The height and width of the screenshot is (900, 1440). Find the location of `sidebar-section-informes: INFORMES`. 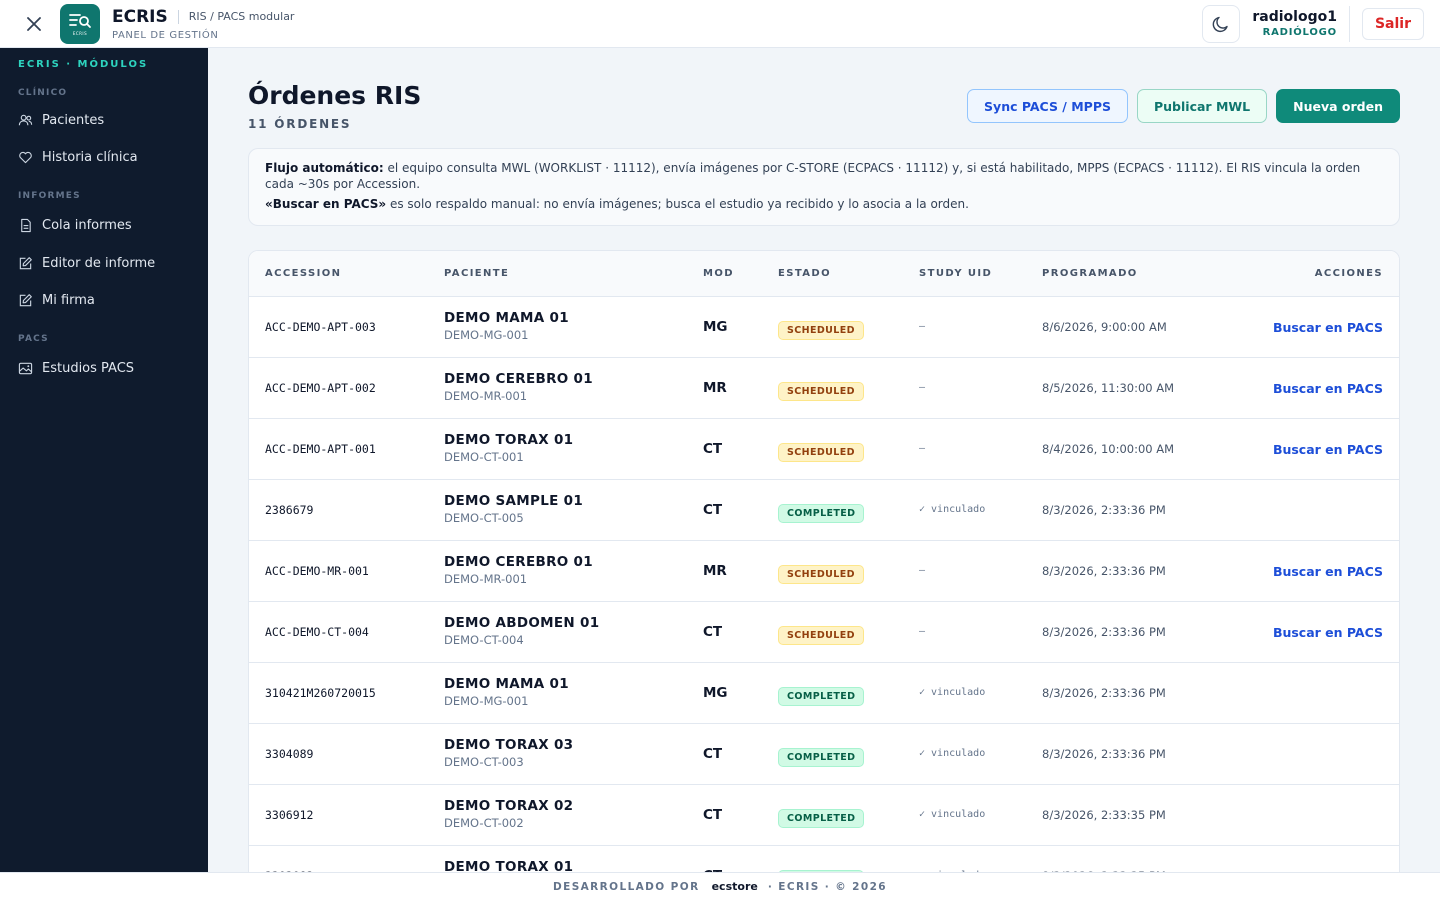

sidebar-section-informes: INFORMES is located at coordinates (49, 196).